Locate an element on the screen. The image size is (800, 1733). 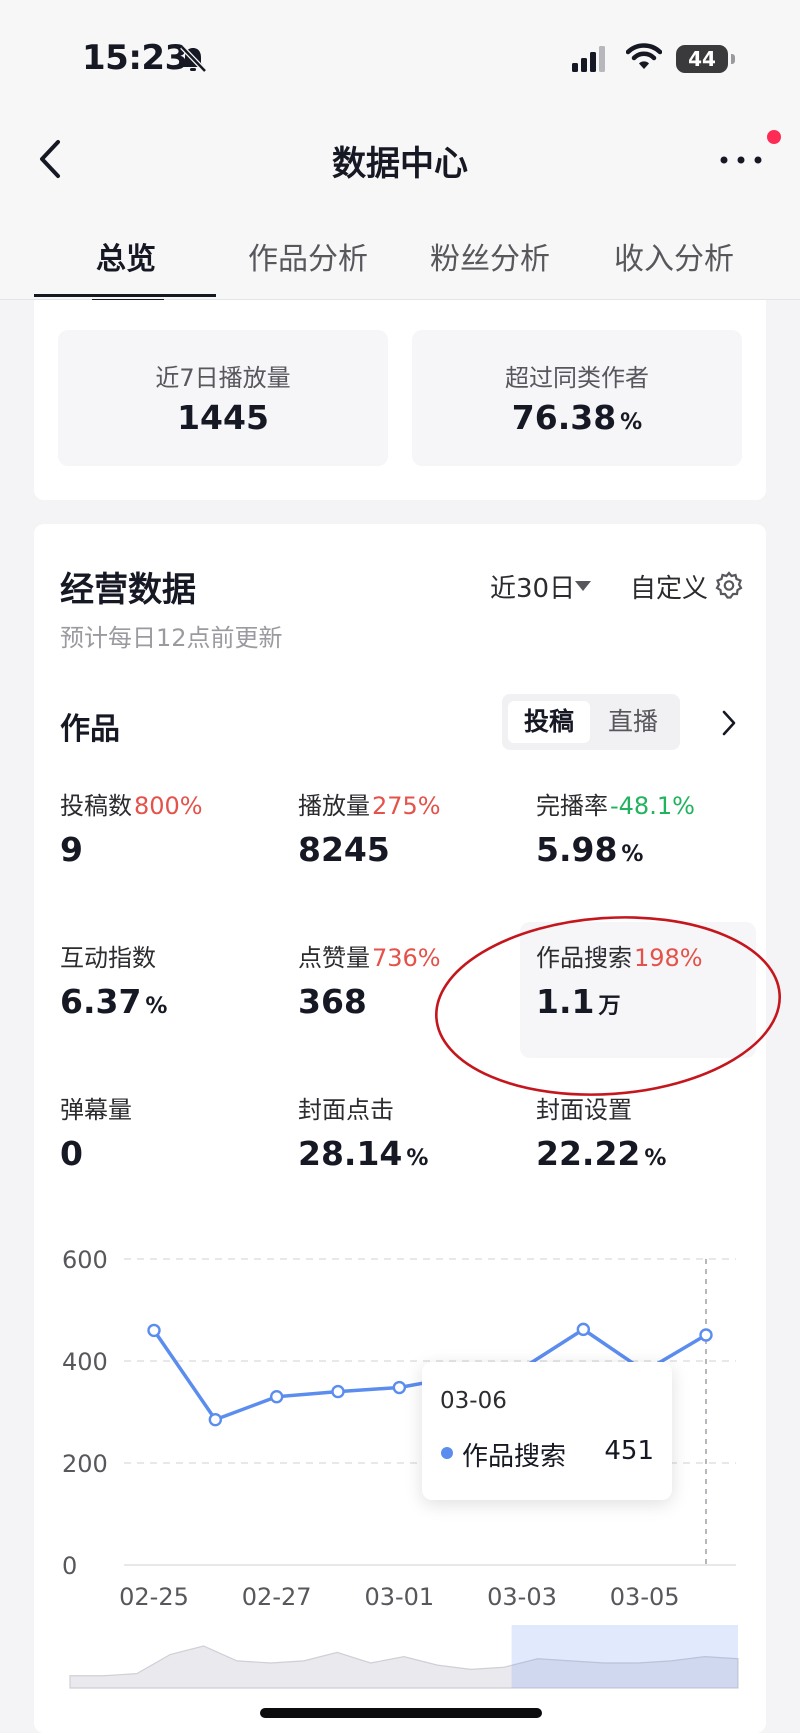
update-note: 预计每日12点前更新 is located at coordinates (171, 638).